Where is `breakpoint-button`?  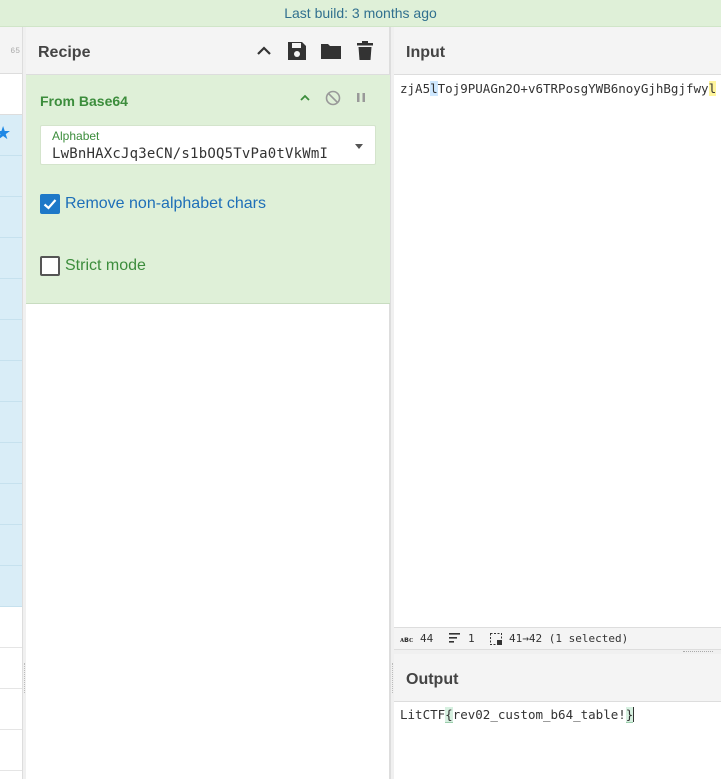 breakpoint-button is located at coordinates (361, 98).